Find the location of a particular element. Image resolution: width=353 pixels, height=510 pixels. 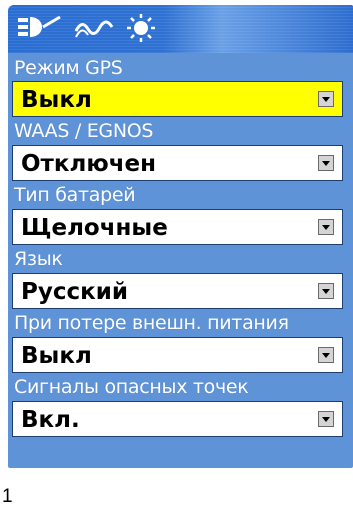

waas-egnos-label: WAAS / EGNOS is located at coordinates (84, 131).